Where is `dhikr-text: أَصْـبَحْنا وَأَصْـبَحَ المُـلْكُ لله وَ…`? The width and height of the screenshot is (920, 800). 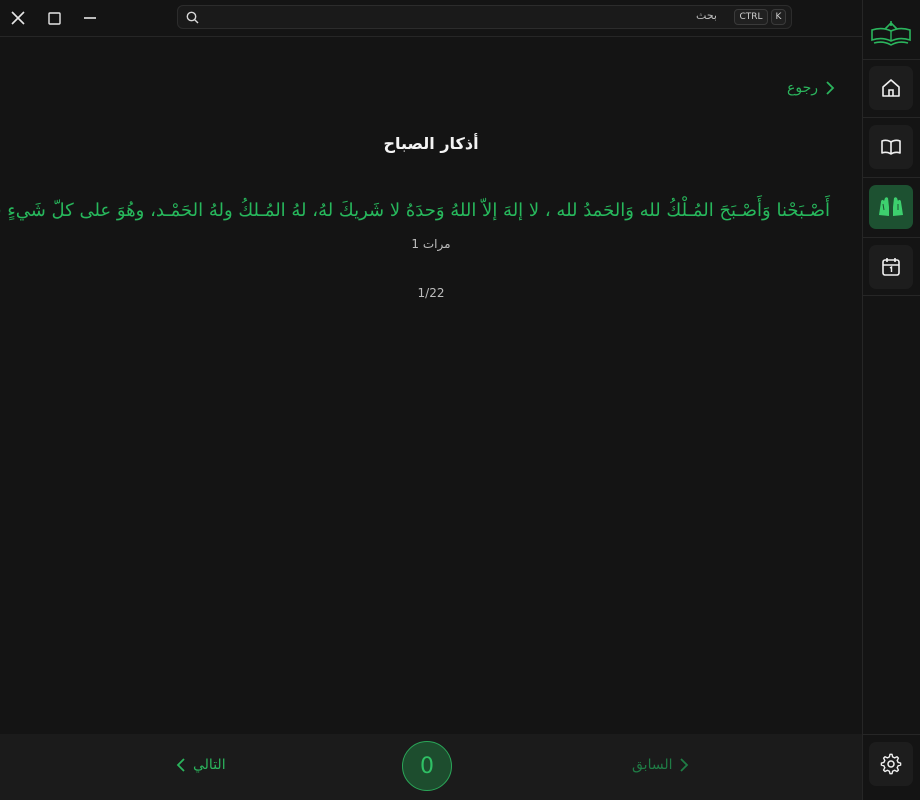 dhikr-text: أَصْـبَحْنا وَأَصْـبَحَ المُـلْكُ لله وَ… is located at coordinates (415, 210).